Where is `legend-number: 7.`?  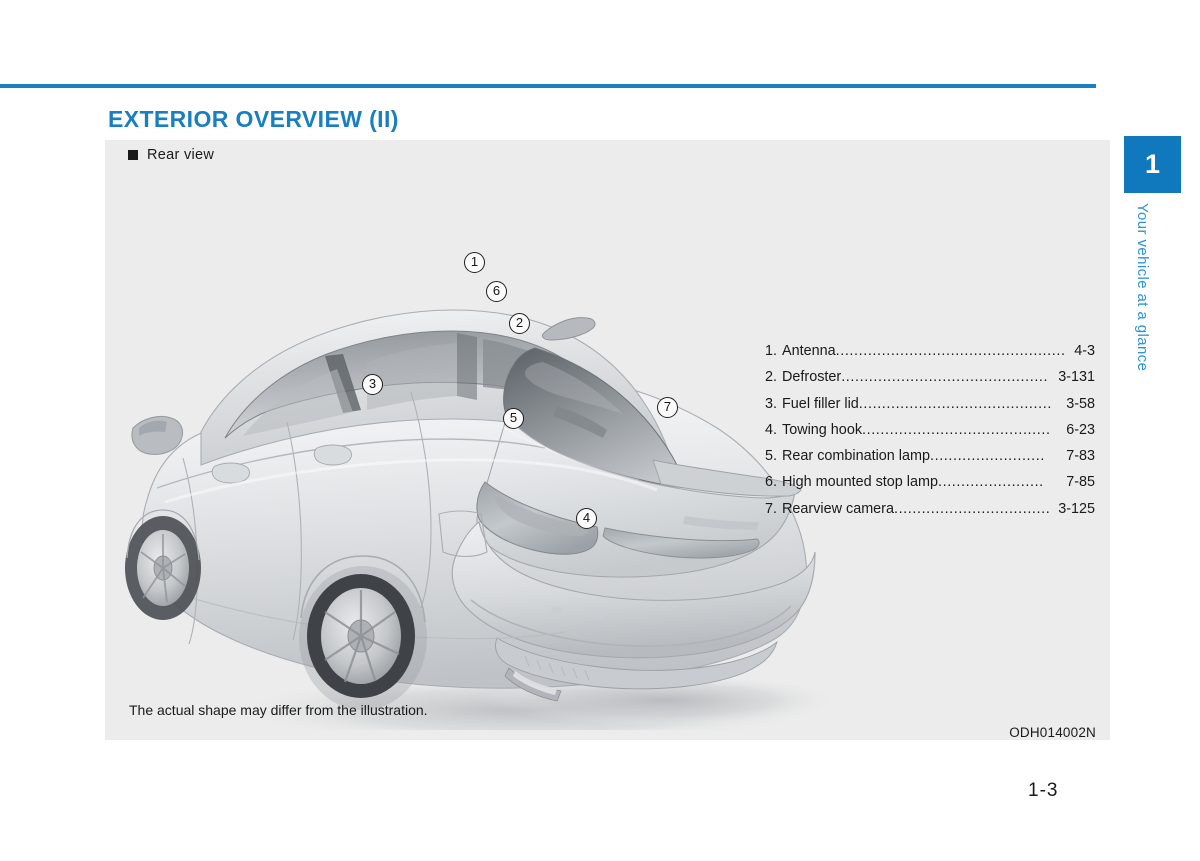 legend-number: 7. is located at coordinates (771, 508).